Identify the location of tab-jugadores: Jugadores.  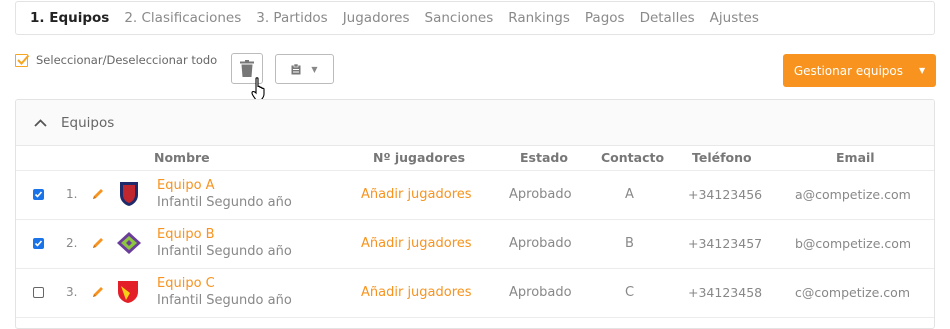
(376, 18).